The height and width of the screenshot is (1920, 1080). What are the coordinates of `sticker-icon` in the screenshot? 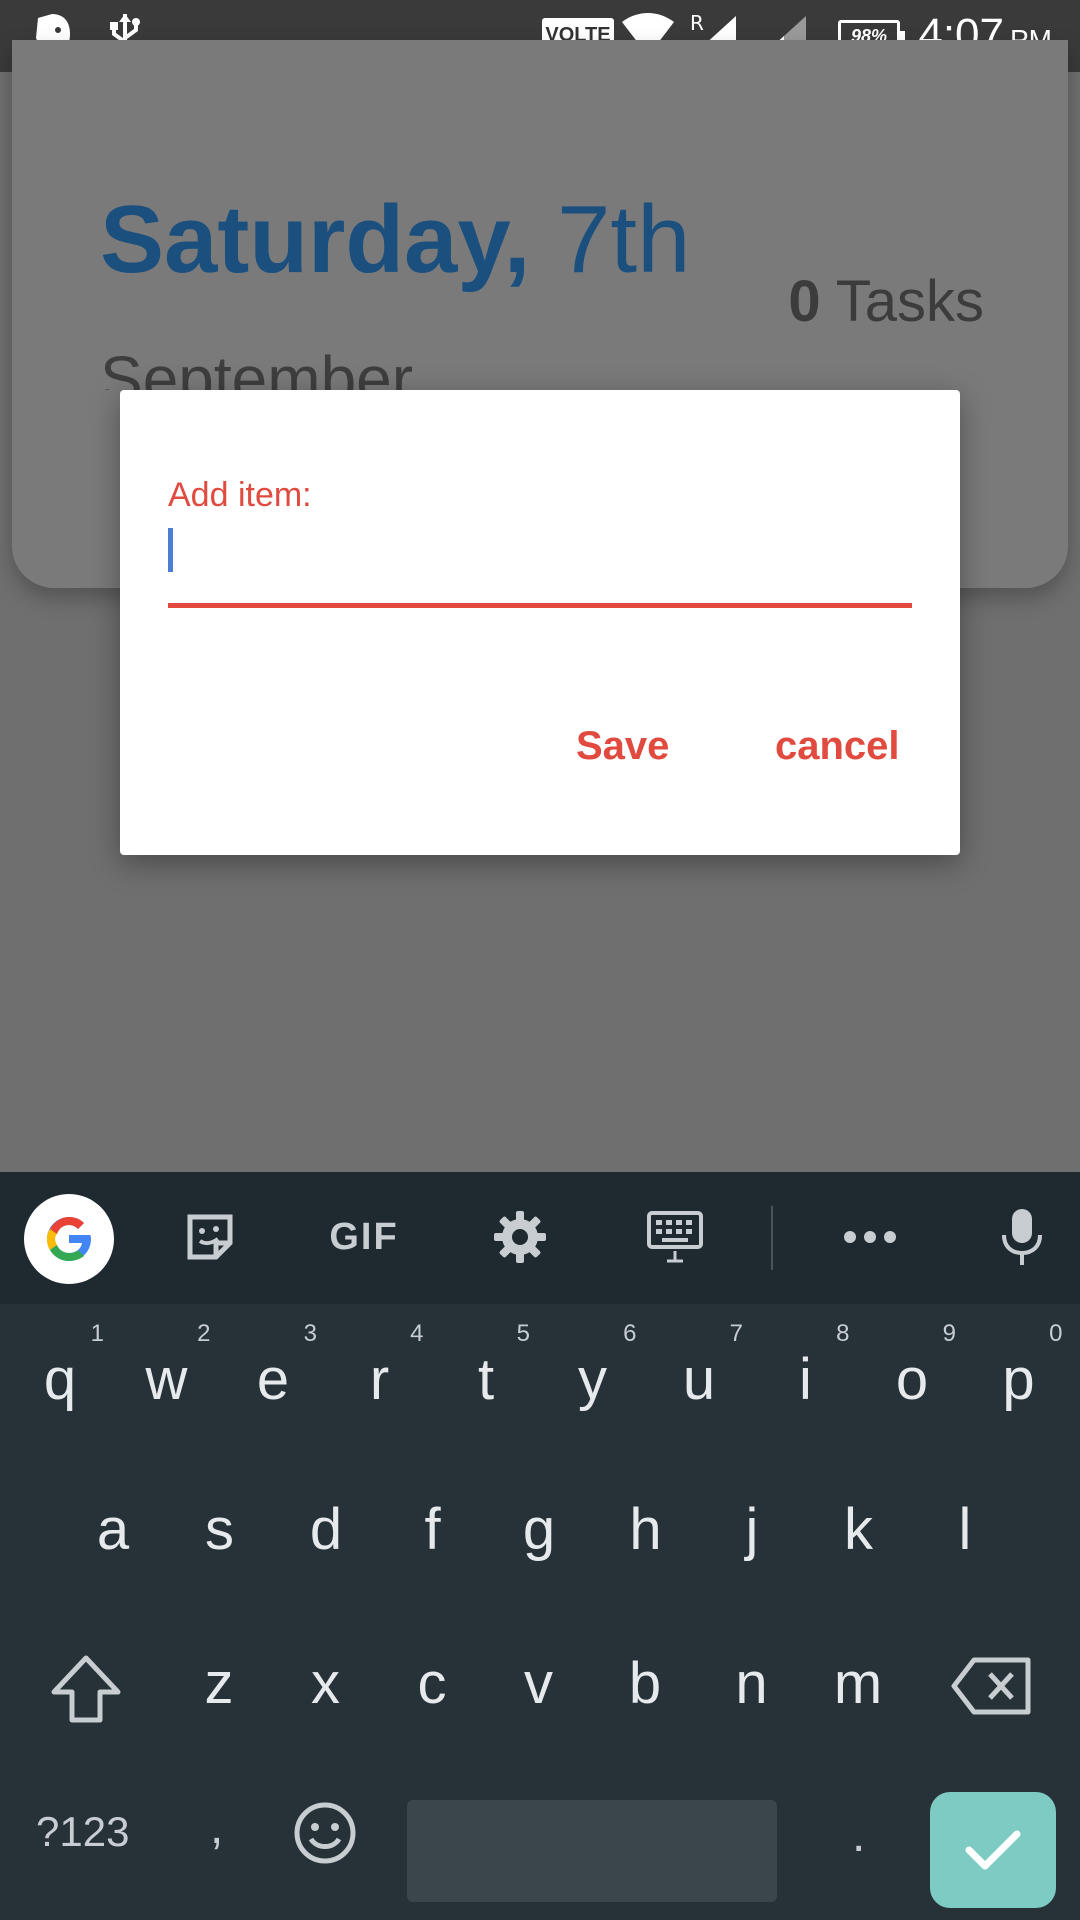 It's located at (210, 1237).